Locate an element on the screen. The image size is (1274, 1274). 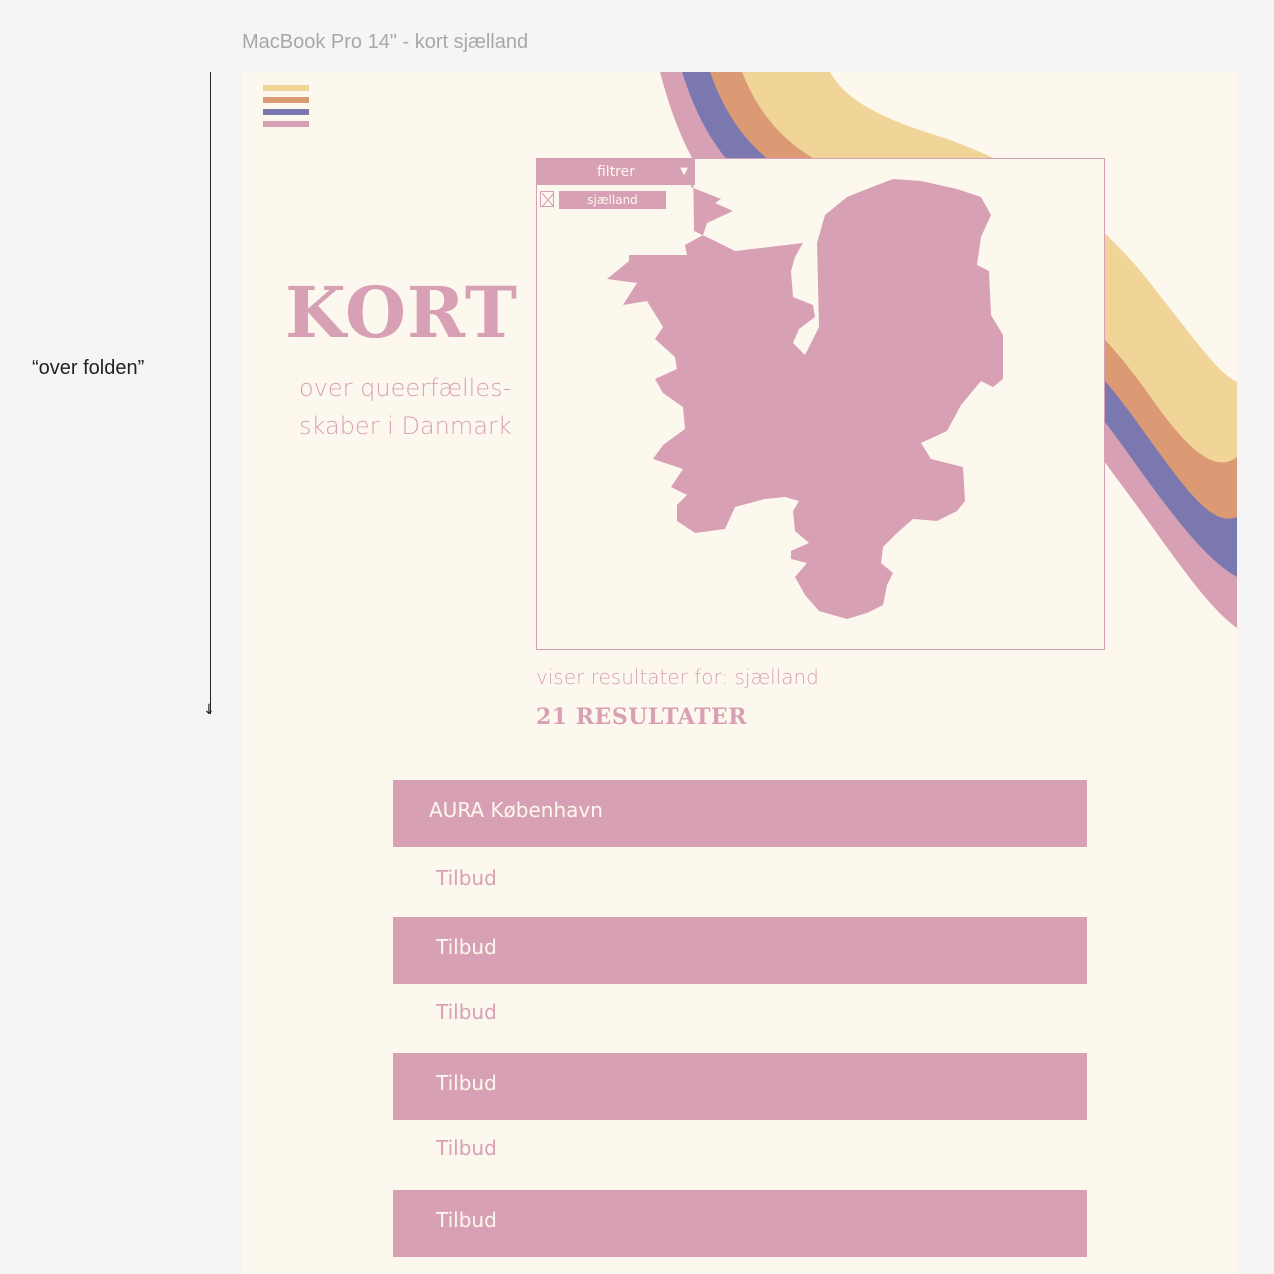
filter-dropdown: filtrer ▼ is located at coordinates (616, 172).